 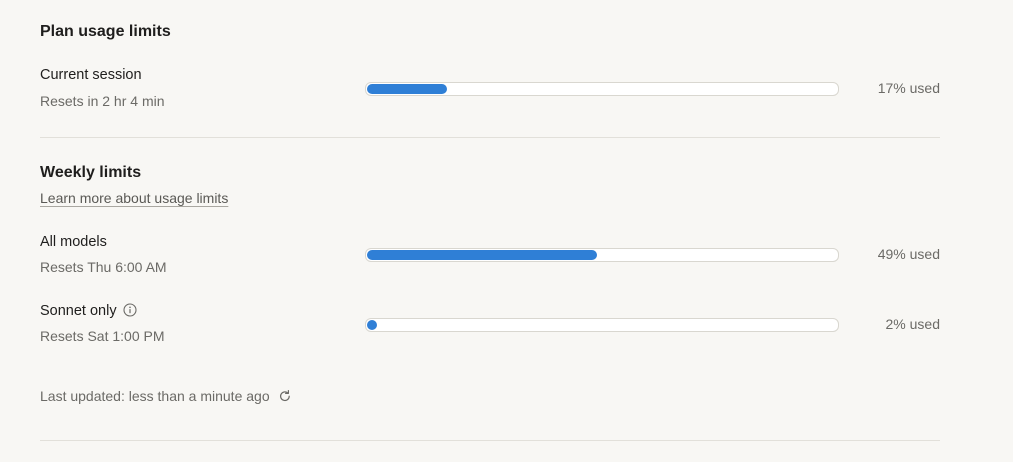 What do you see at coordinates (490, 137) in the screenshot?
I see `section-divider` at bounding box center [490, 137].